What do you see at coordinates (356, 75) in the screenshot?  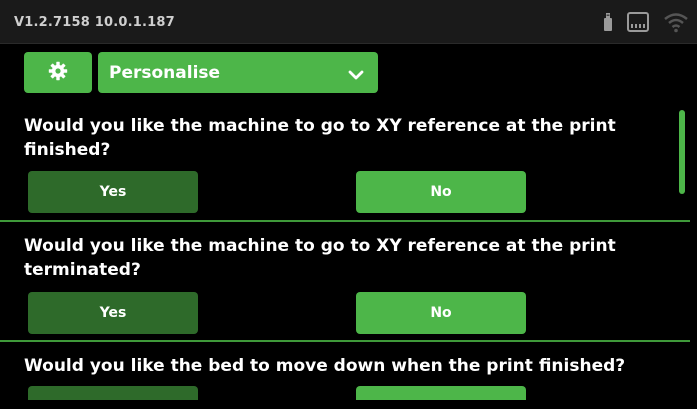 I see `chevron-down-icon` at bounding box center [356, 75].